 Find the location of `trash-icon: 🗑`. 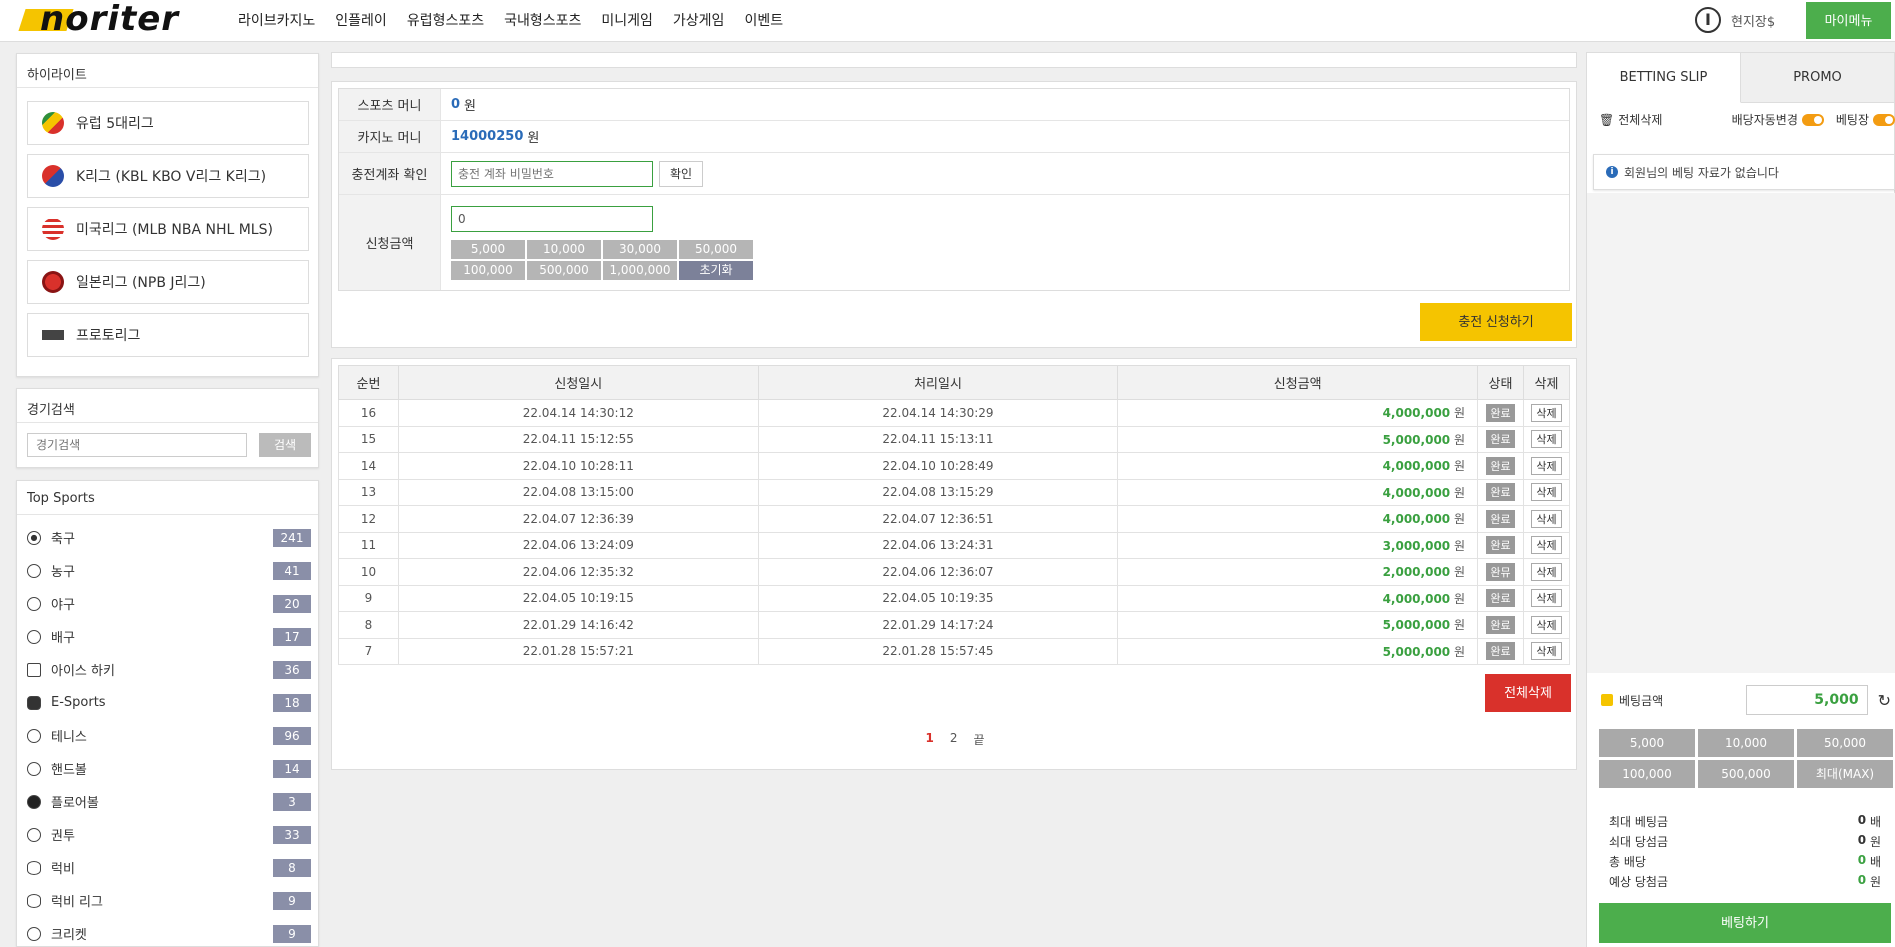

trash-icon: 🗑 is located at coordinates (1606, 120).